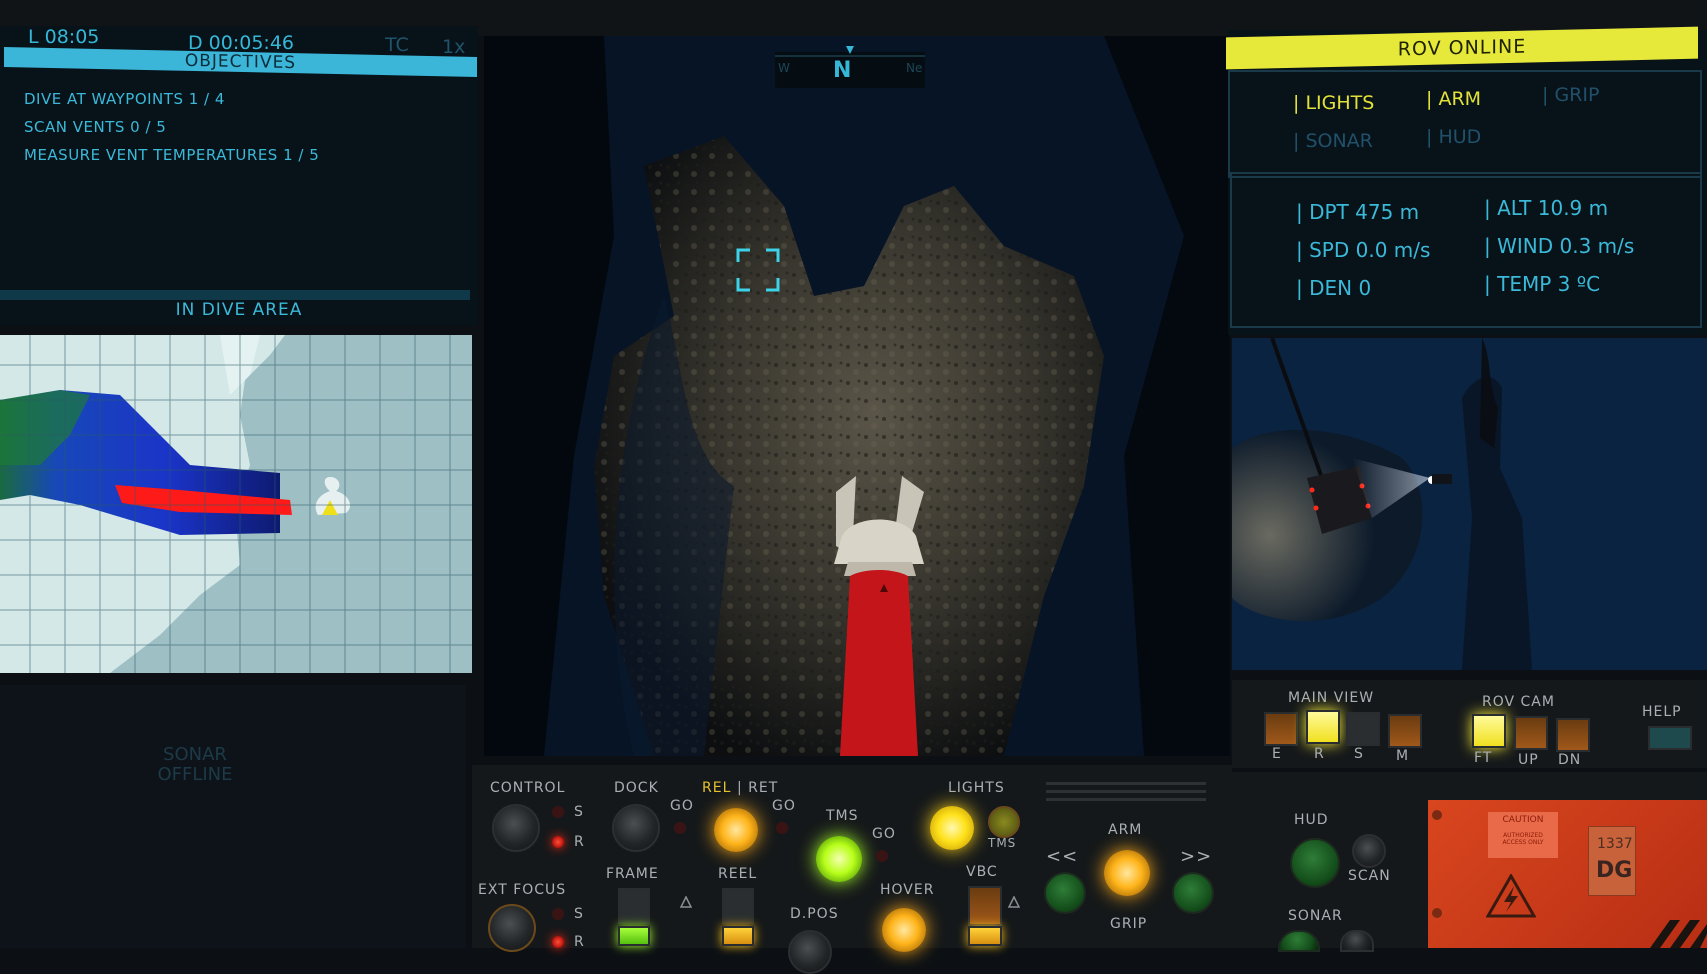  Describe the element at coordinates (558, 842) in the screenshot. I see `control-r-led` at that location.